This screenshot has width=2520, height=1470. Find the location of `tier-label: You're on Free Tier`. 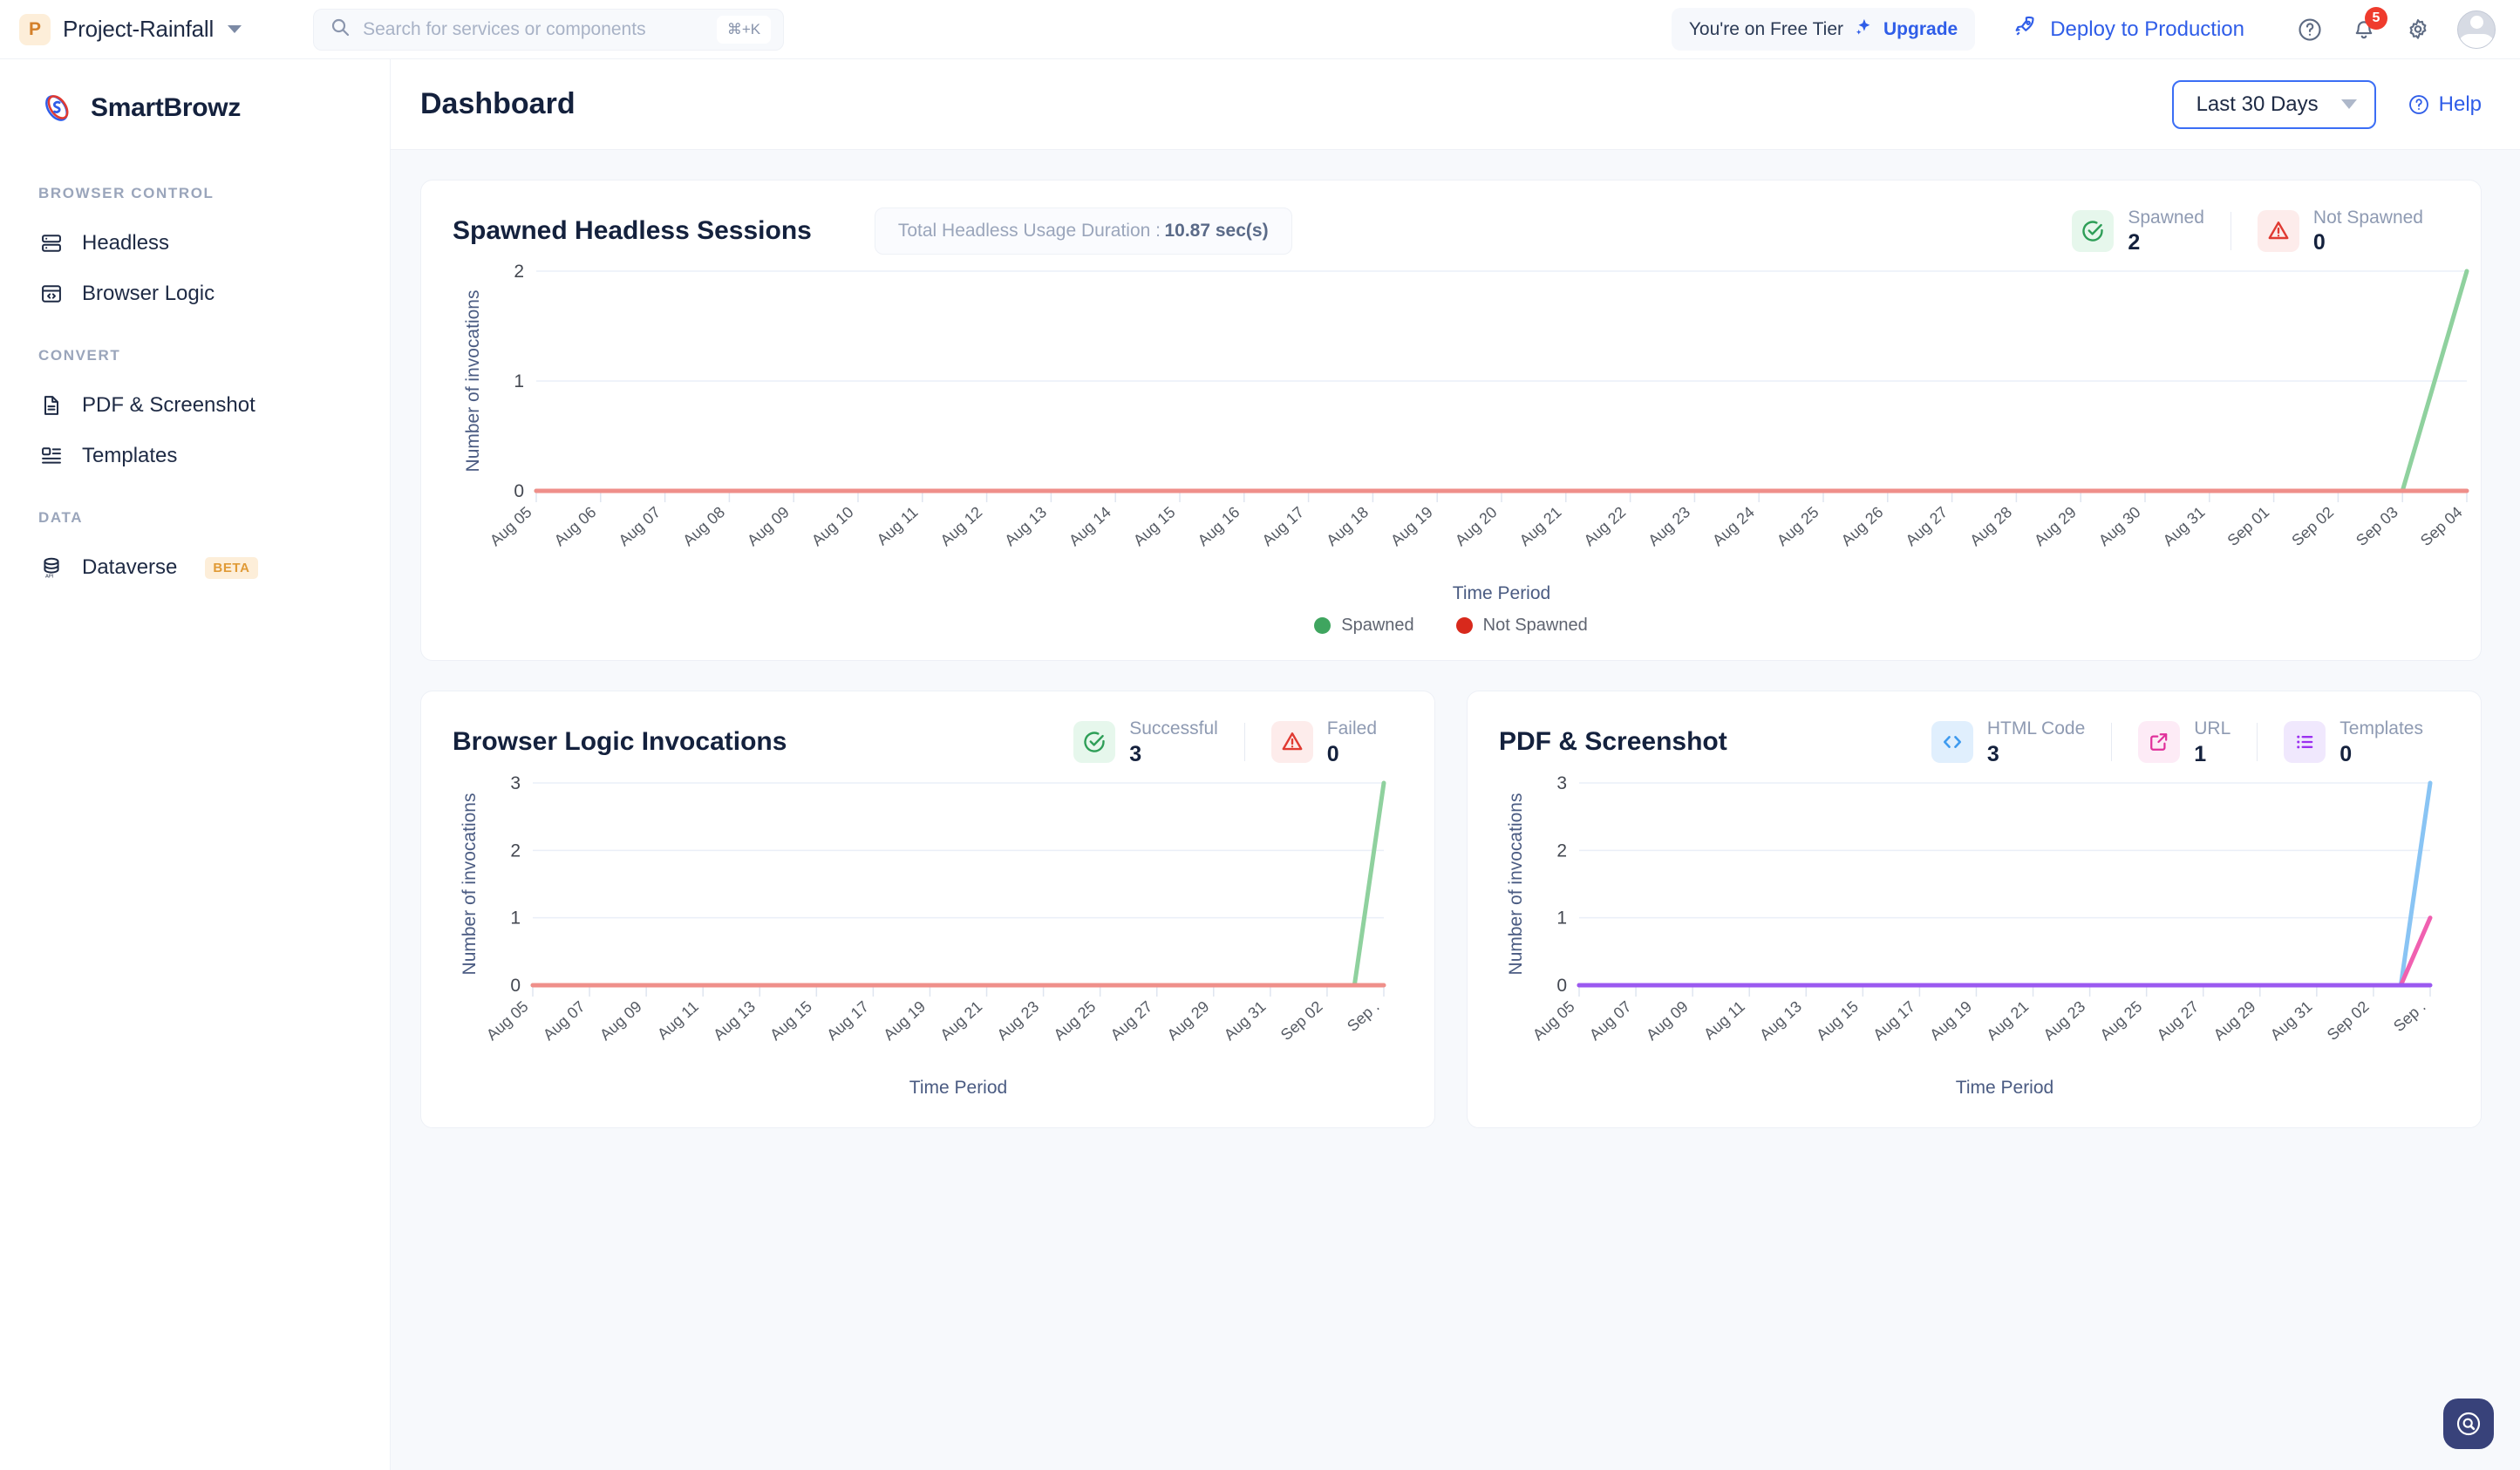

tier-label: You're on Free Tier is located at coordinates (1766, 28).